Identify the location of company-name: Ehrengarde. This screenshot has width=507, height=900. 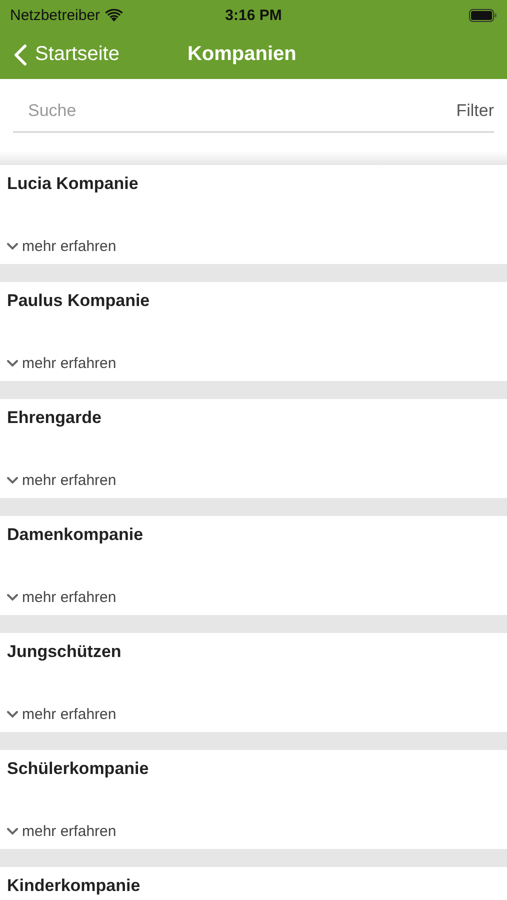
(54, 418).